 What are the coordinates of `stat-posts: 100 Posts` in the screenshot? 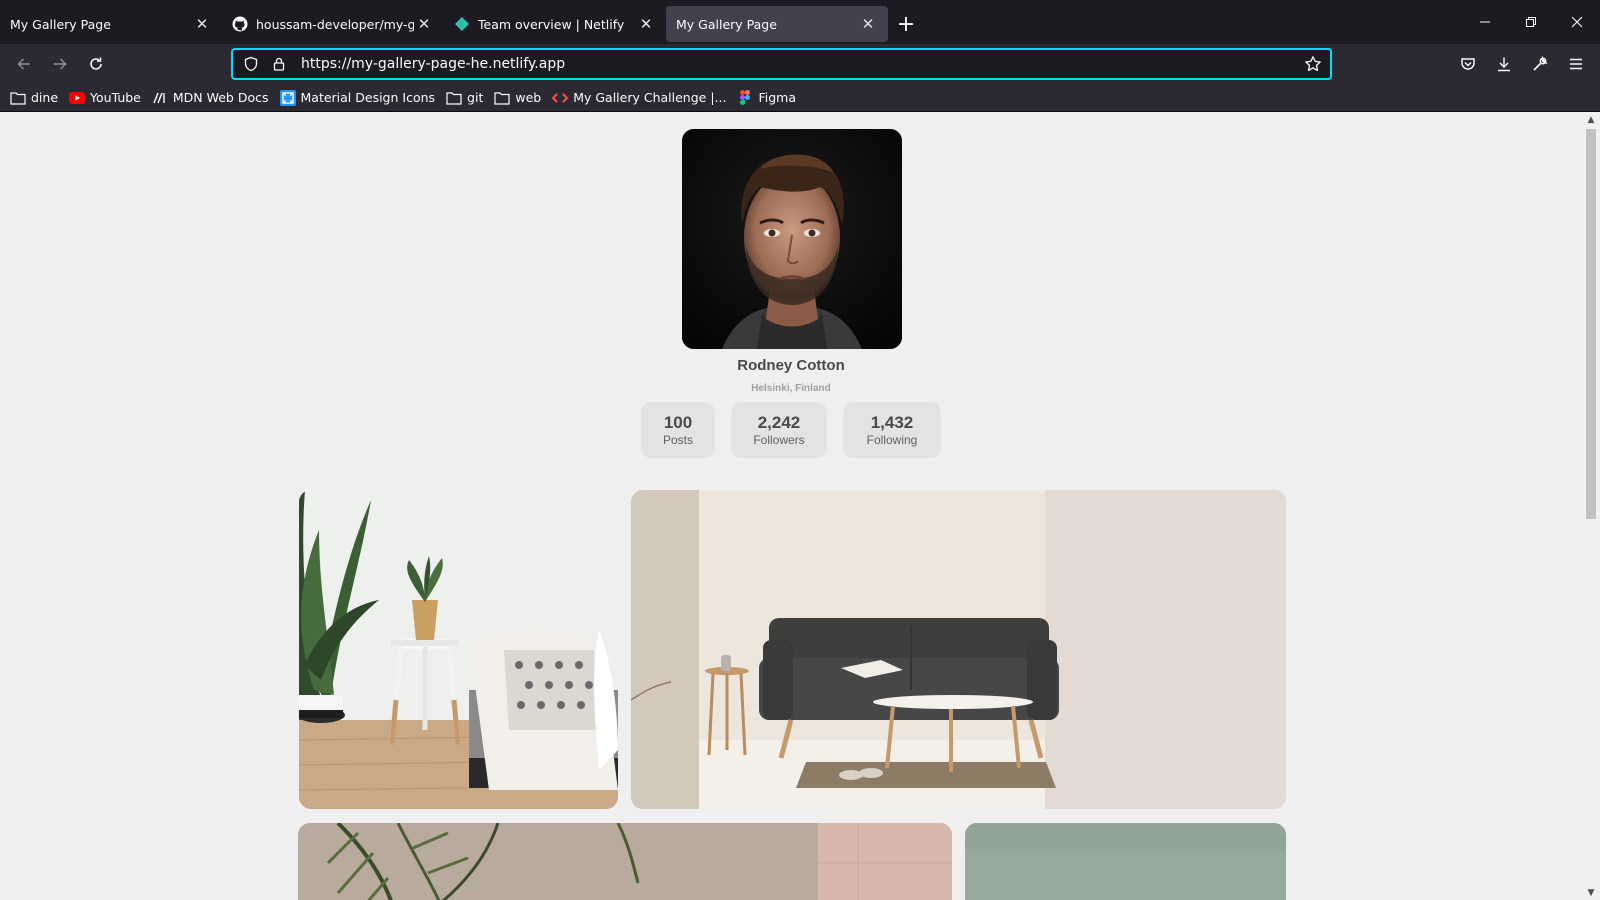 It's located at (678, 430).